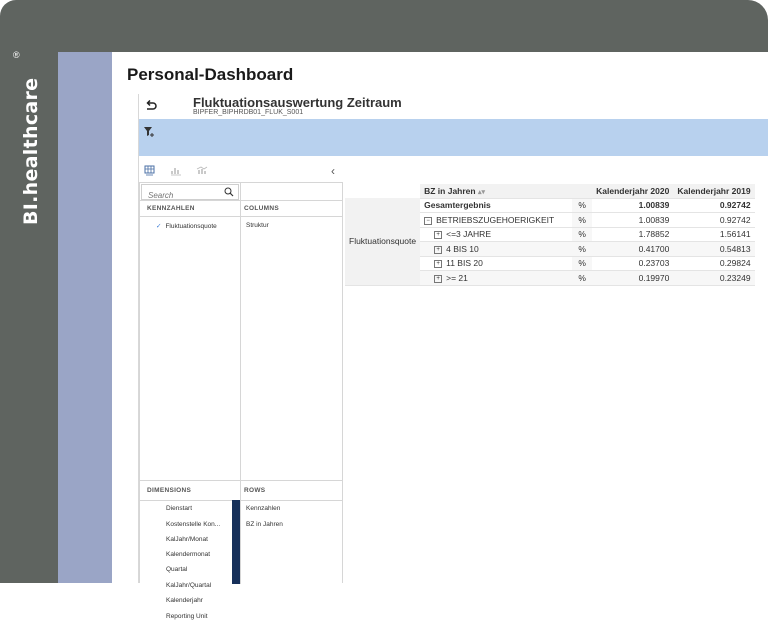  Describe the element at coordinates (188, 554) in the screenshot. I see `dimension-item: Kalendermonat` at that location.